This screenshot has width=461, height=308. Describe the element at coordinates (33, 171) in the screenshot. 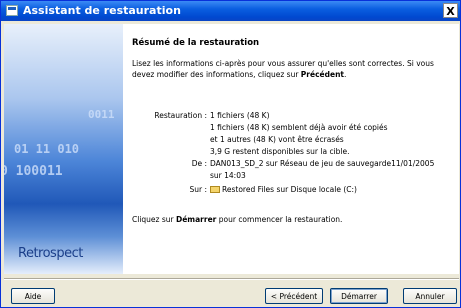

I see `banner-binary-3: 0 100011` at that location.